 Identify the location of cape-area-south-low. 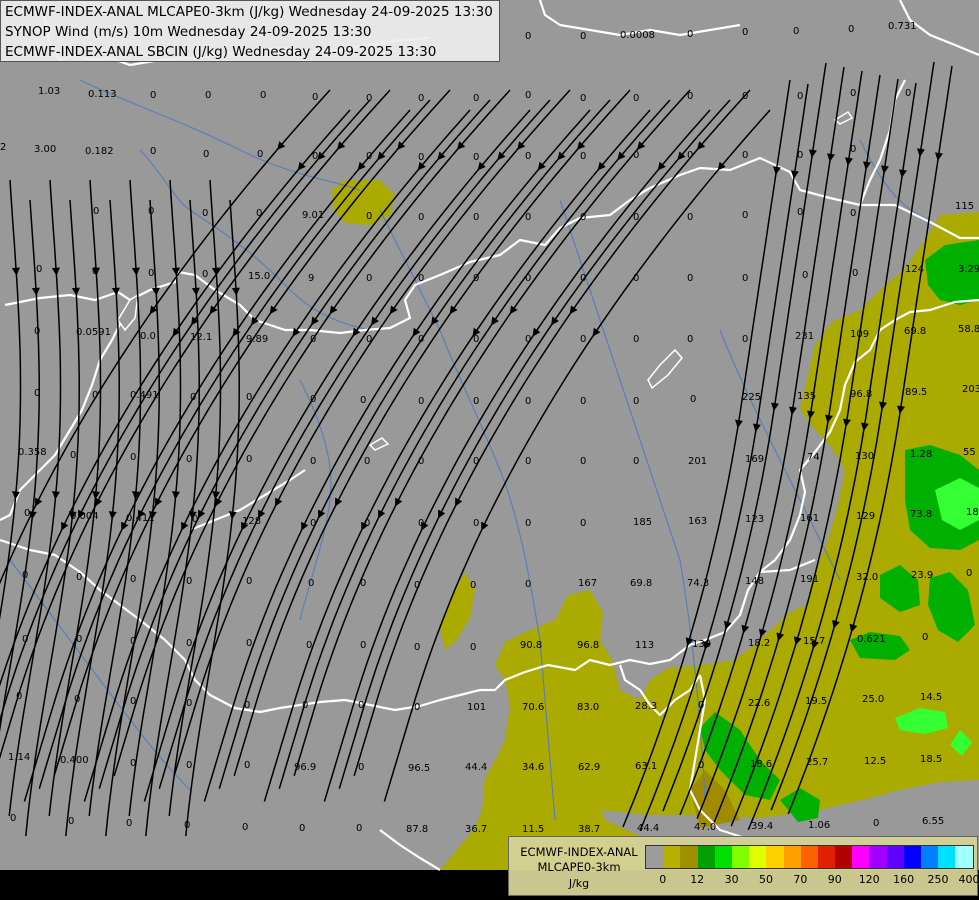
(545, 730).